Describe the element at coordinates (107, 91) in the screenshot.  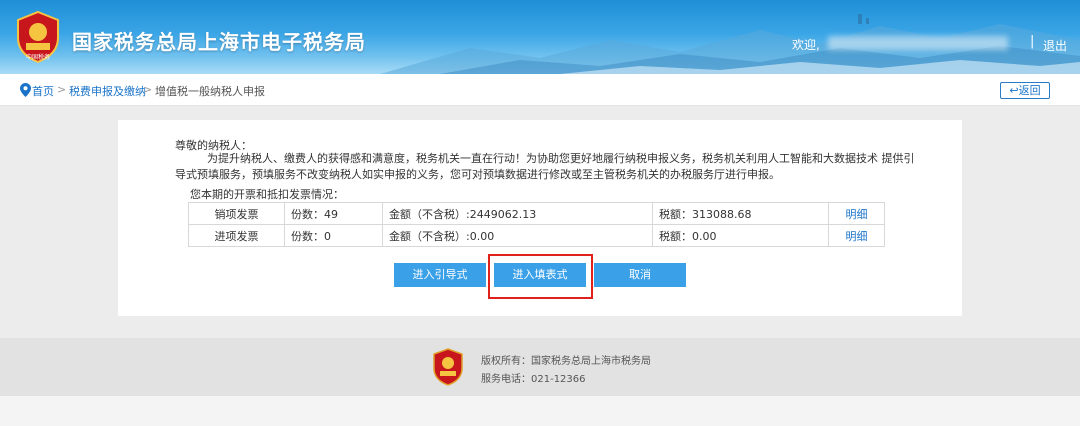
I see `breadcrumb-tax-filing-link: 税费申报及缴纳` at that location.